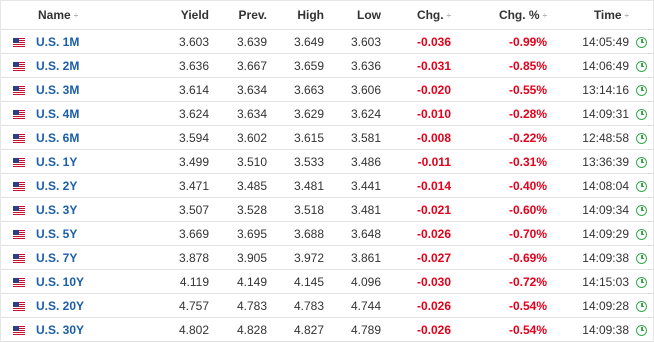  Describe the element at coordinates (193, 209) in the screenshot. I see `yield-value: 3.507` at that location.